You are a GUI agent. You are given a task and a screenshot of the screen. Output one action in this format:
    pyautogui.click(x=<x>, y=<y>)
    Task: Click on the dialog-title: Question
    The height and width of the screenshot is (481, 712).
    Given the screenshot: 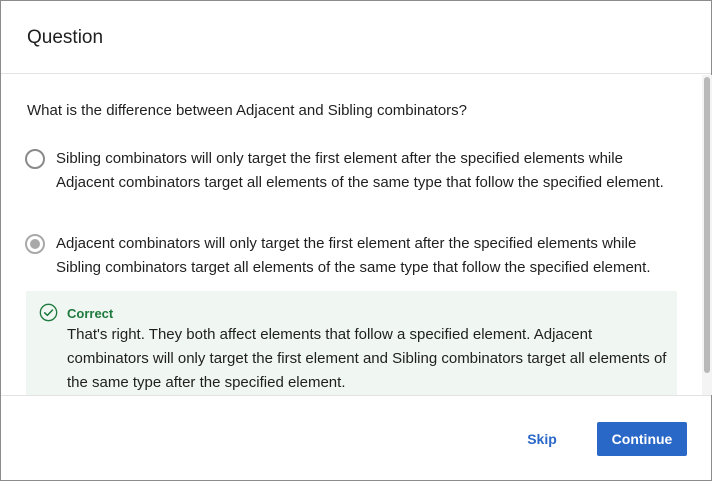 What is the action you would take?
    pyautogui.click(x=65, y=37)
    